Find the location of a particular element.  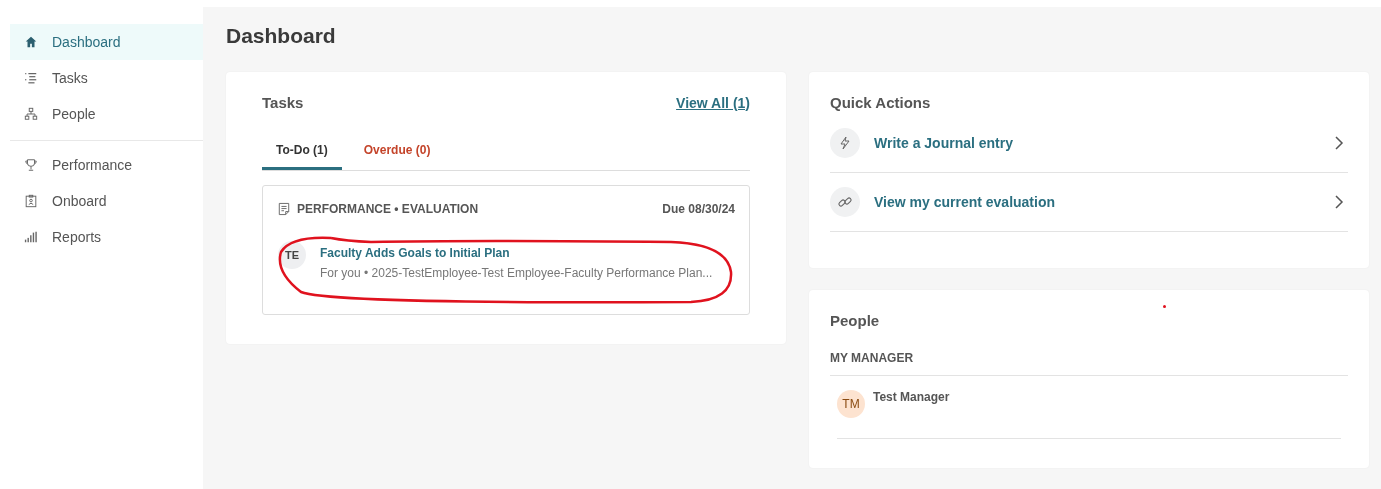

annotation-dot is located at coordinates (1164, 306).